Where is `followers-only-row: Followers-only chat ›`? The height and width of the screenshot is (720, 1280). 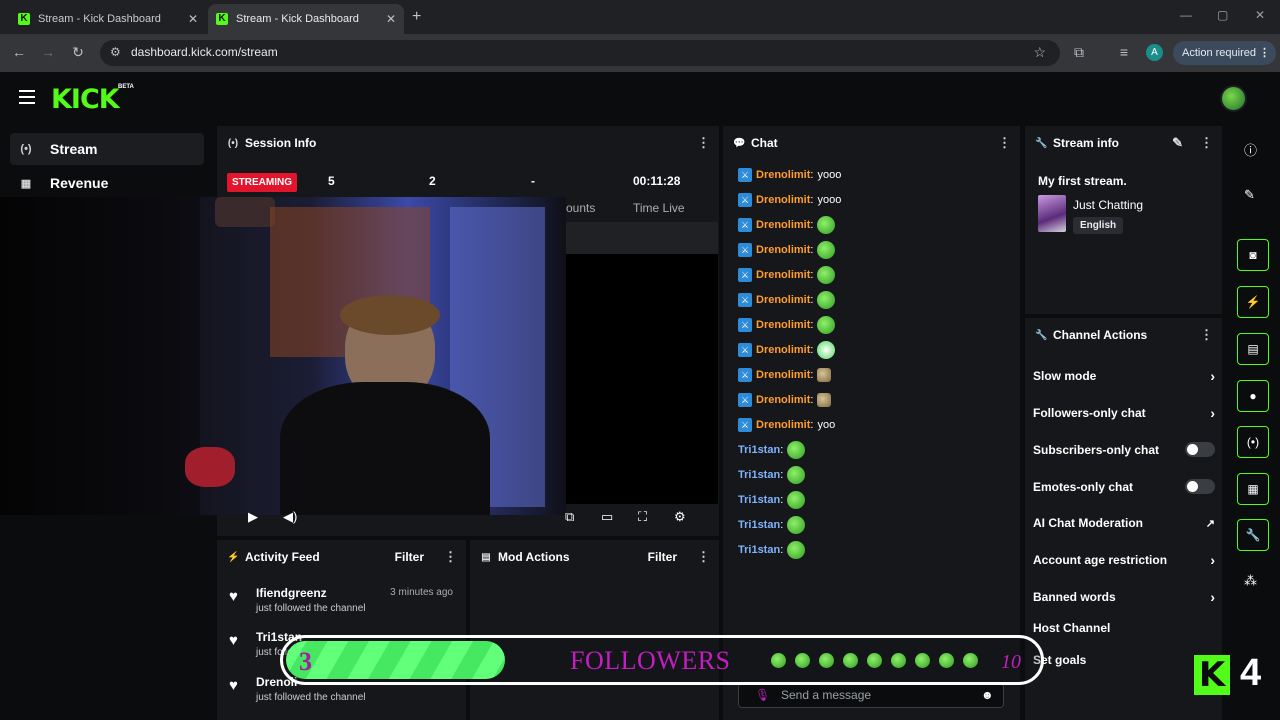
followers-only-row: Followers-only chat › is located at coordinates (1124, 413).